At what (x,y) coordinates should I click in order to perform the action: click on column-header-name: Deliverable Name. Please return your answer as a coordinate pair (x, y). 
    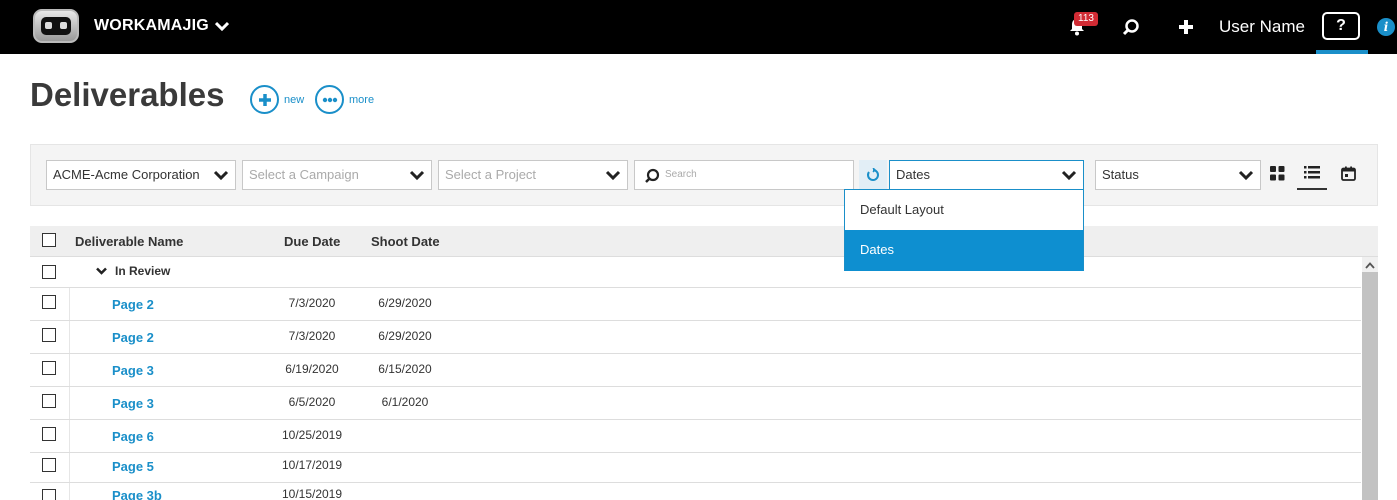
    Looking at the image, I should click on (129, 241).